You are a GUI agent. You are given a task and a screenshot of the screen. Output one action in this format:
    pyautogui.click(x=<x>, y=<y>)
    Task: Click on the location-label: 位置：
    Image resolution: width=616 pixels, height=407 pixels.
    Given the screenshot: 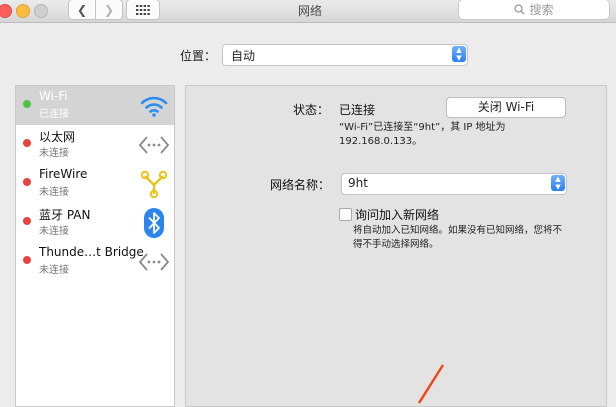 What is the action you would take?
    pyautogui.click(x=198, y=56)
    